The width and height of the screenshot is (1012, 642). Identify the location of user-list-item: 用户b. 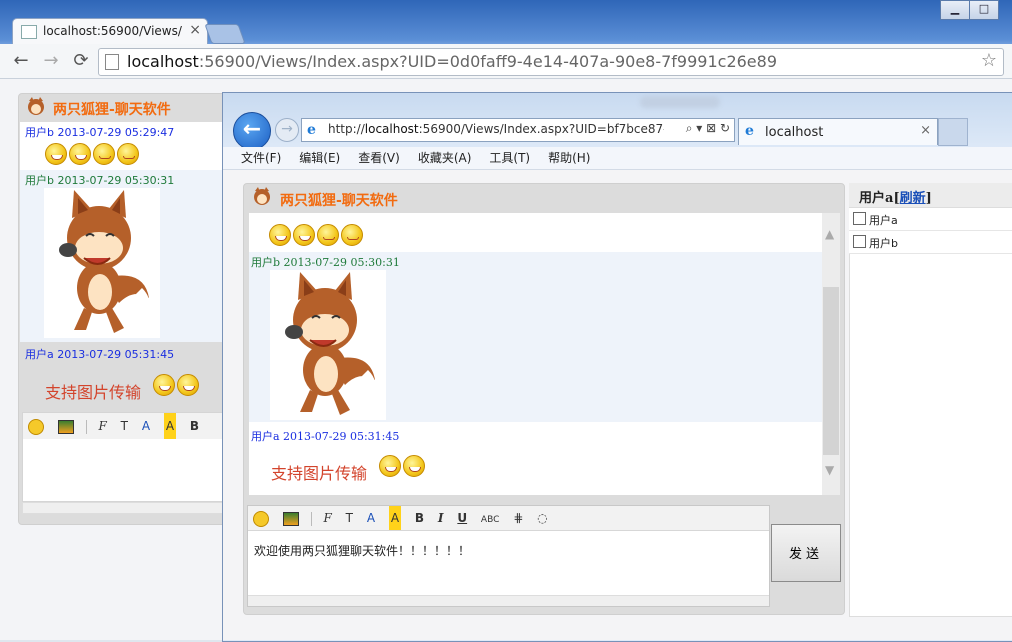
(930, 242).